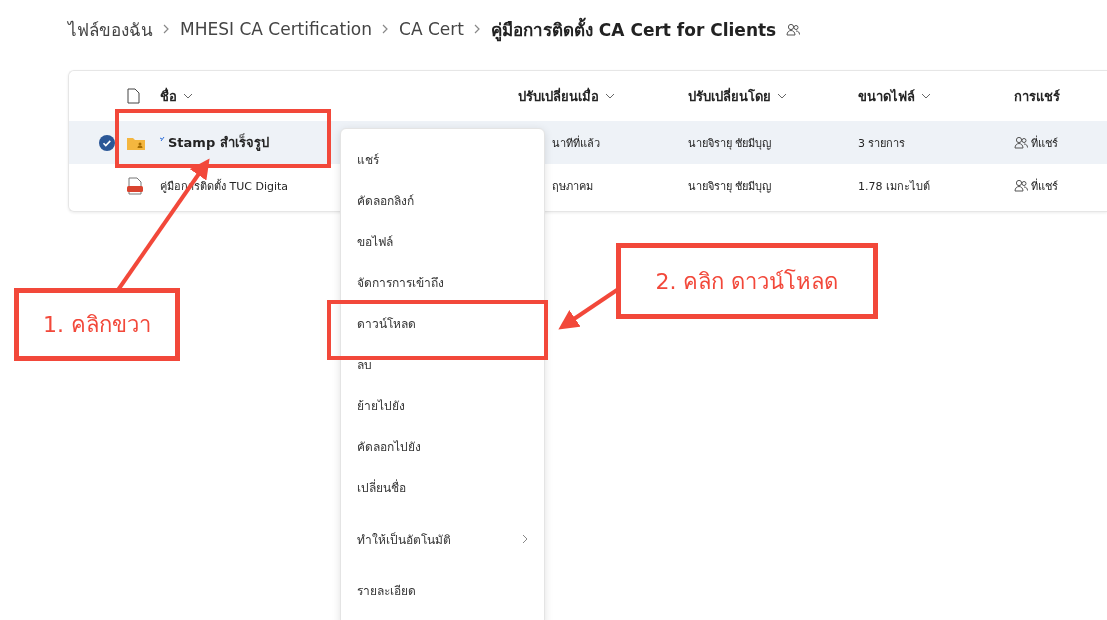 Image resolution: width=1107 pixels, height=620 pixels. Describe the element at coordinates (442, 323) in the screenshot. I see `menu-item: ดาวน์โหลด` at that location.